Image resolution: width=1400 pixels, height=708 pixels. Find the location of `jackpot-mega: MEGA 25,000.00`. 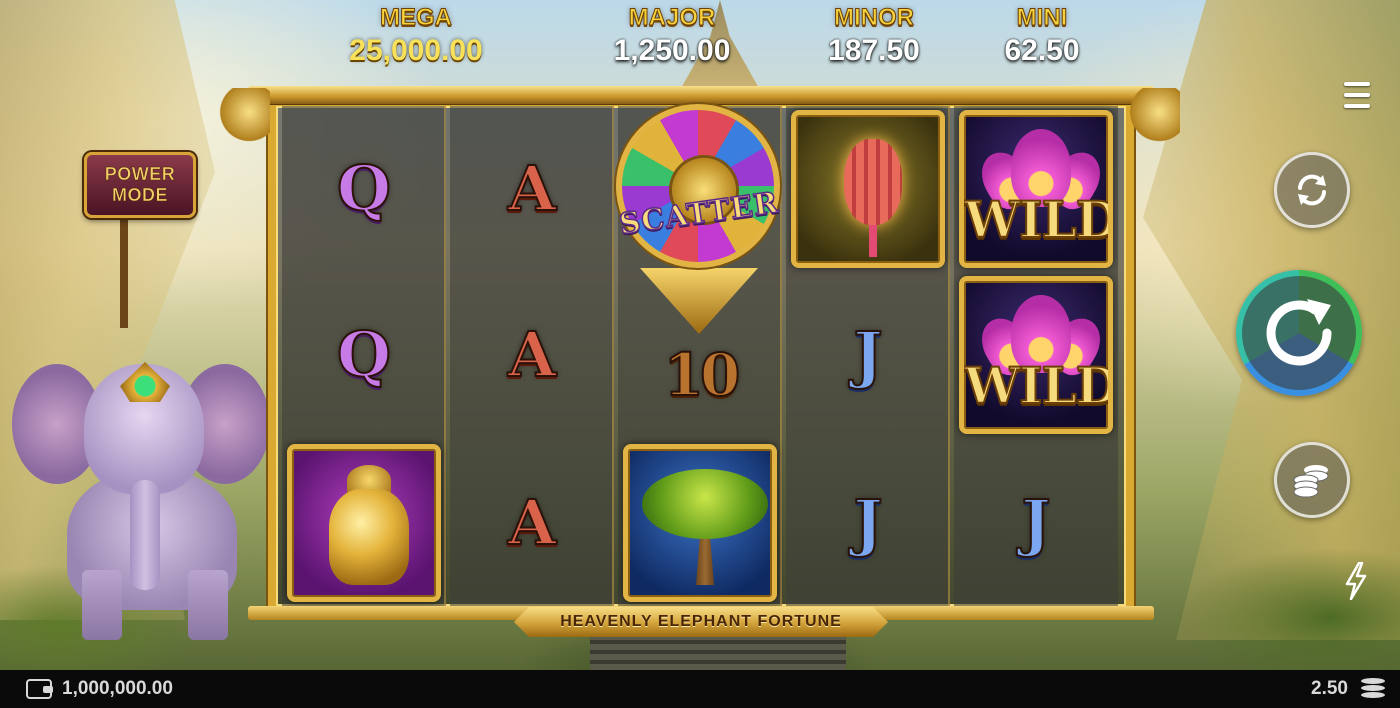

jackpot-mega: MEGA 25,000.00 is located at coordinates (416, 36).